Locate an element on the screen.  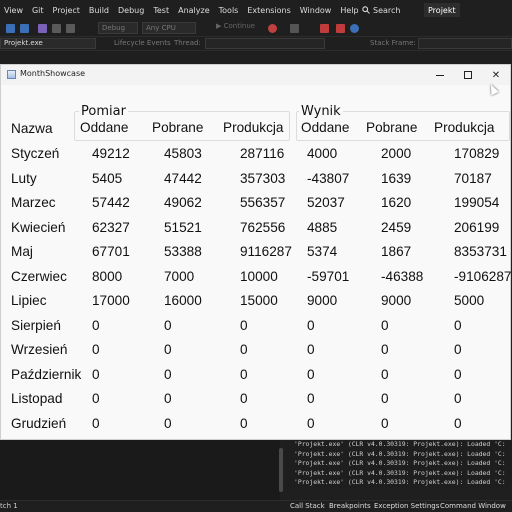
close-icon: ✕ is located at coordinates (496, 75).